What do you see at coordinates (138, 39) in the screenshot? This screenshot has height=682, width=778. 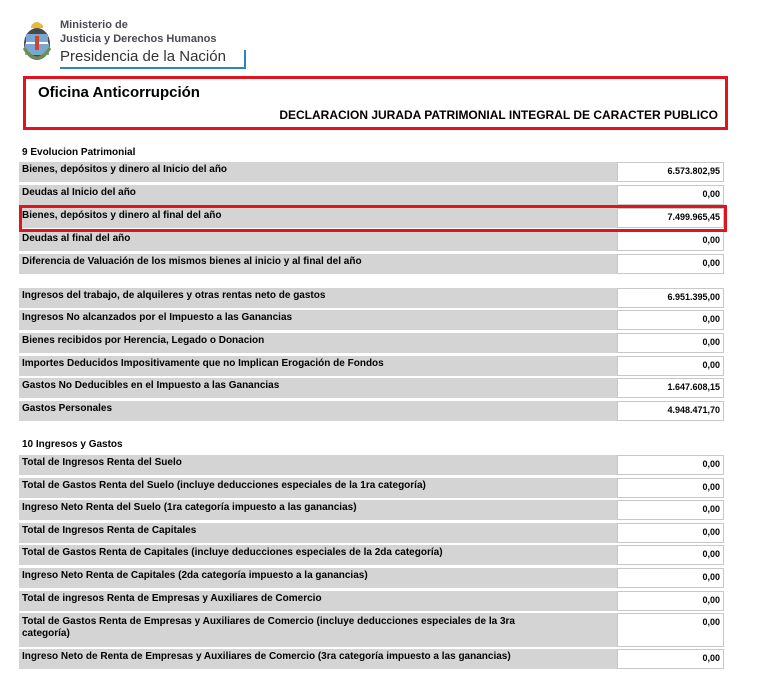 I see `ministry-line2: Justicia y Derechos Humanos` at bounding box center [138, 39].